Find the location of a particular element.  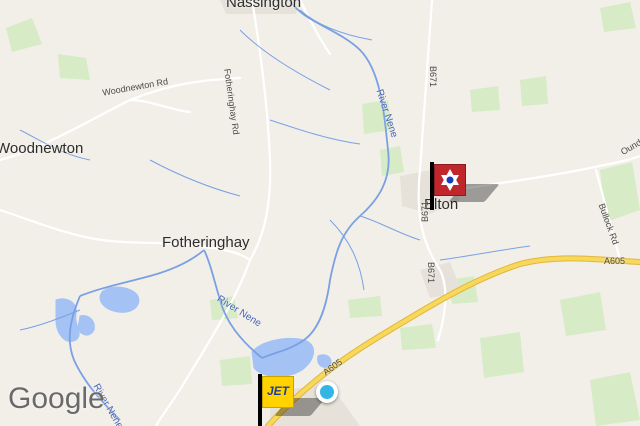

place-label-nassington: Nassington is located at coordinates (263, 5).